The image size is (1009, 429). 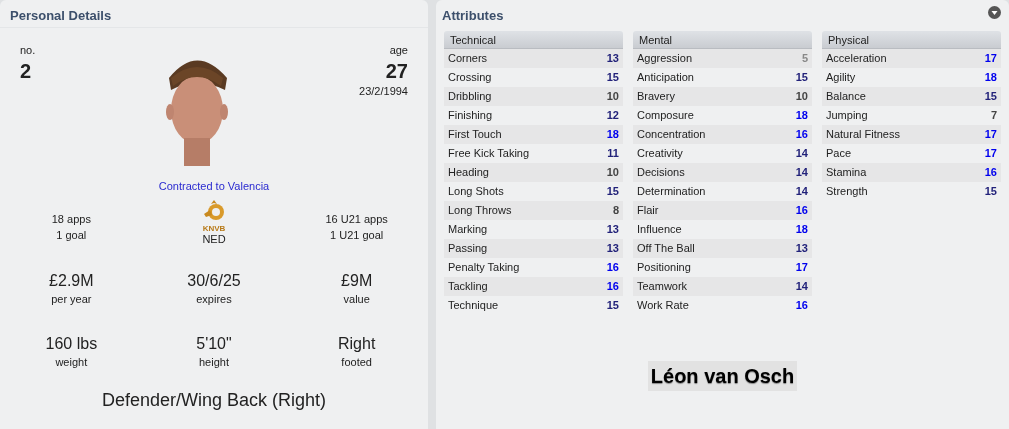 What do you see at coordinates (804, 59) in the screenshot?
I see `attribute-value: 5` at bounding box center [804, 59].